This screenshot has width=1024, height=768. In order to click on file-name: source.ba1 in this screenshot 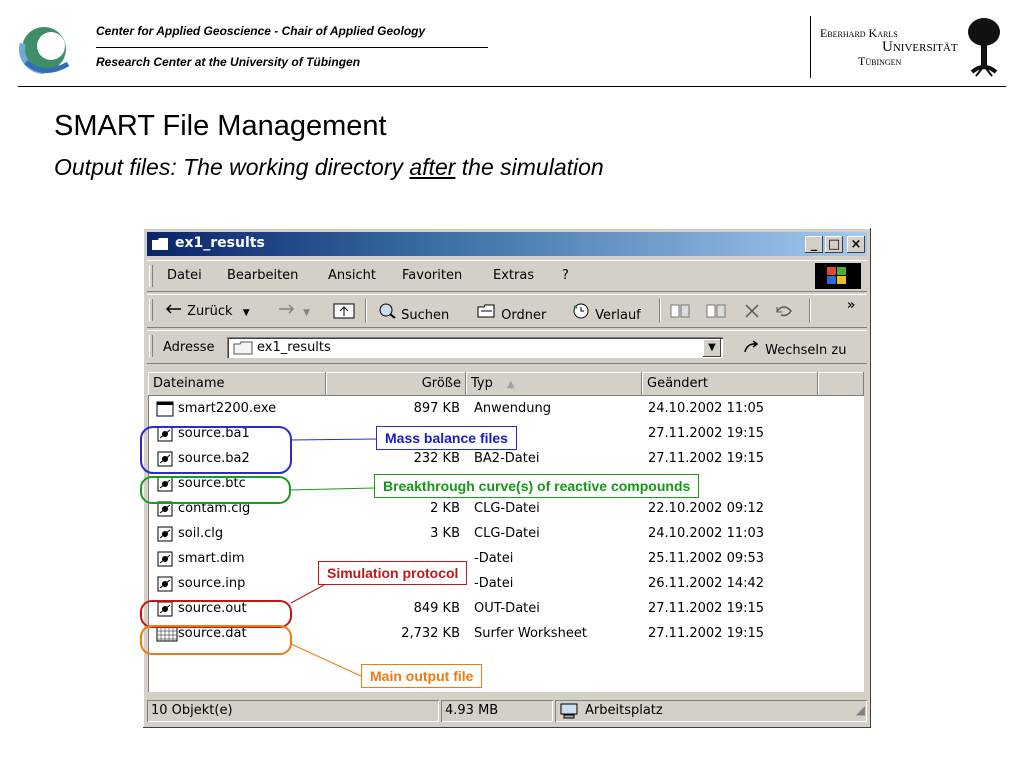, I will do `click(214, 433)`.